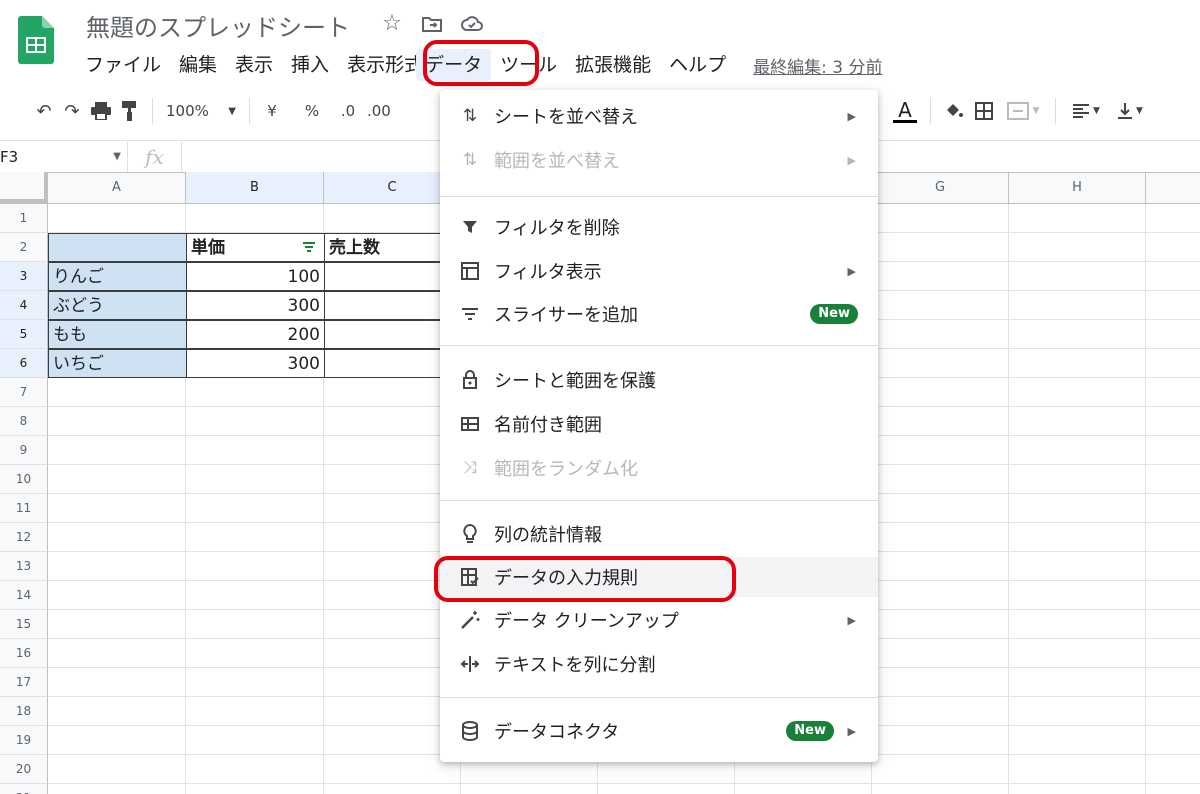  Describe the element at coordinates (566, 117) in the screenshot. I see `menu-item-label: シートを並べ替え` at that location.